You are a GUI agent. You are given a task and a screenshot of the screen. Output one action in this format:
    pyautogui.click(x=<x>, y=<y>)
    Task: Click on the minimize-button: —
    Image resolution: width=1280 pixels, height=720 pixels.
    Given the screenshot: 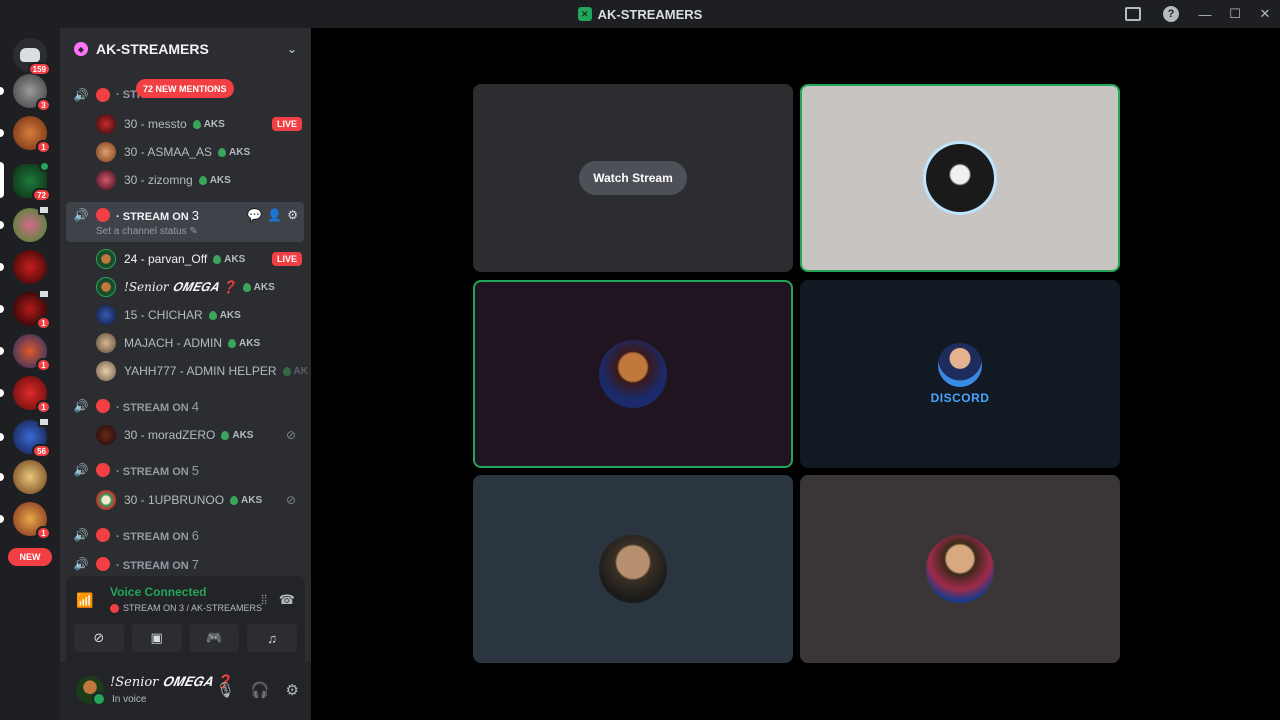 What is the action you would take?
    pyautogui.click(x=1205, y=14)
    